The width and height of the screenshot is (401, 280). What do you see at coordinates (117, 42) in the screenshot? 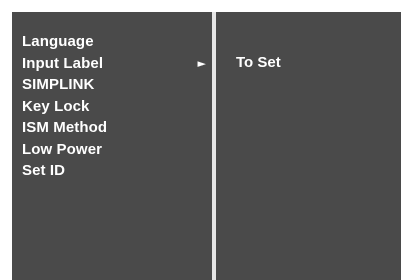
I see `menu-item-language: Language` at bounding box center [117, 42].